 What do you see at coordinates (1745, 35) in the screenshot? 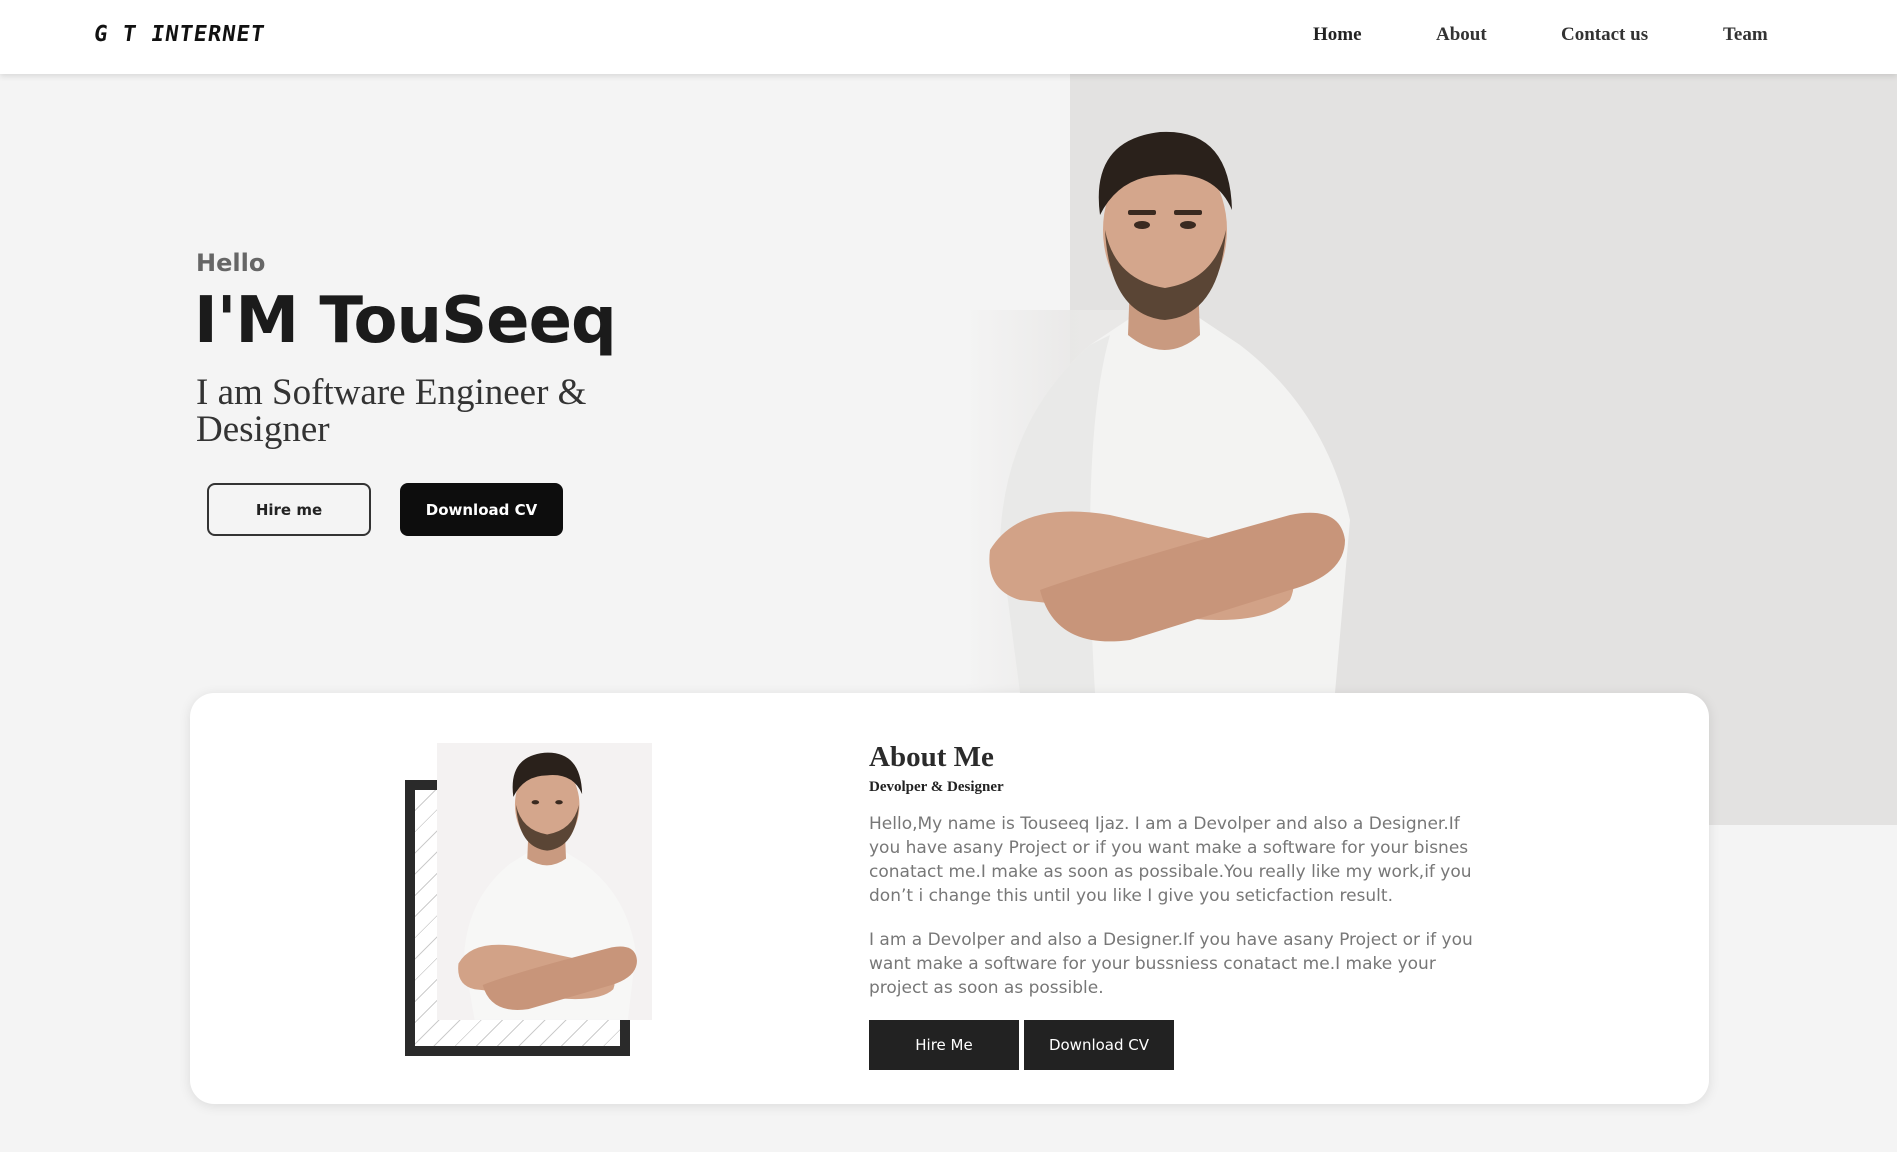
I see `nav-team: Team` at bounding box center [1745, 35].